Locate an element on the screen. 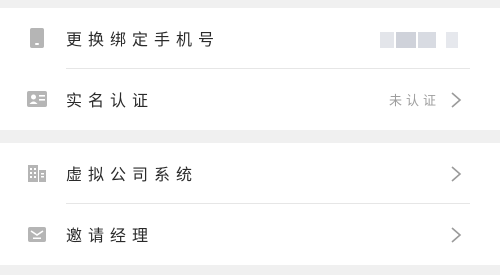  change-phone-label: 更换绑定手机号 is located at coordinates (143, 39).